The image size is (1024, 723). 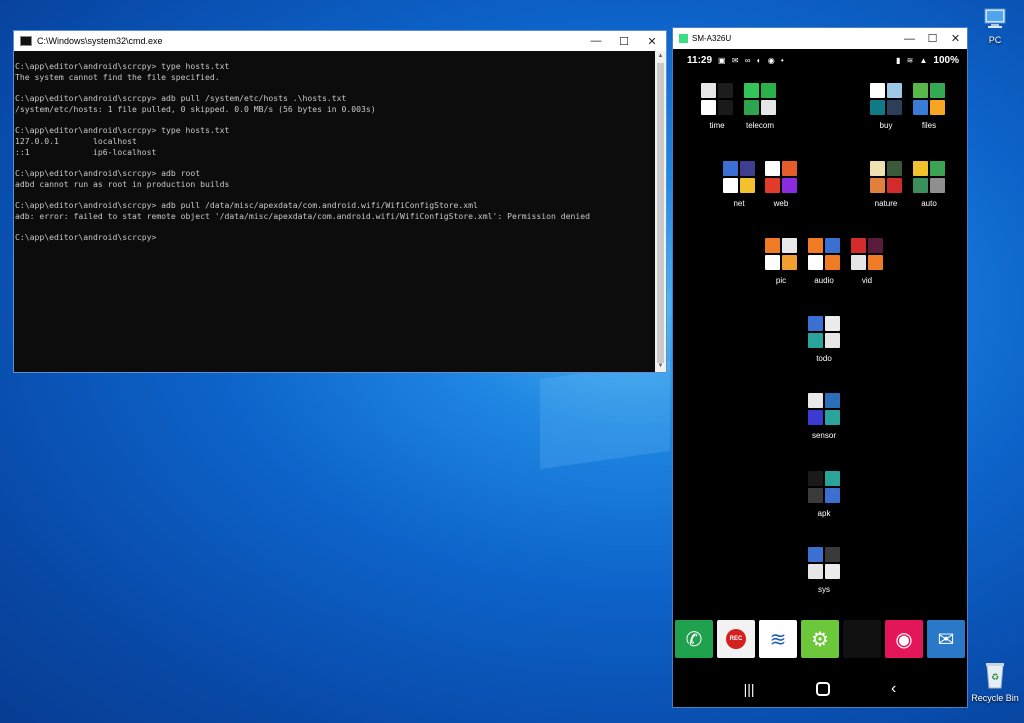 What do you see at coordinates (736, 639) in the screenshot?
I see `rec-app: REC` at bounding box center [736, 639].